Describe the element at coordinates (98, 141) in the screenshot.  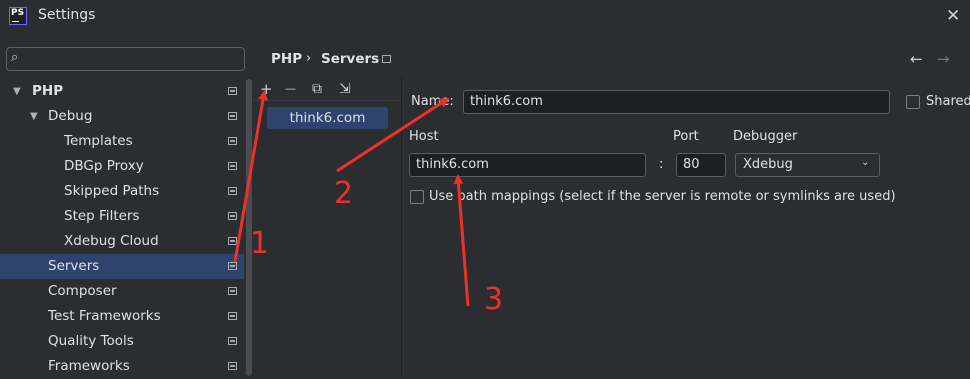
I see `sidebar-item-label: Templates` at that location.